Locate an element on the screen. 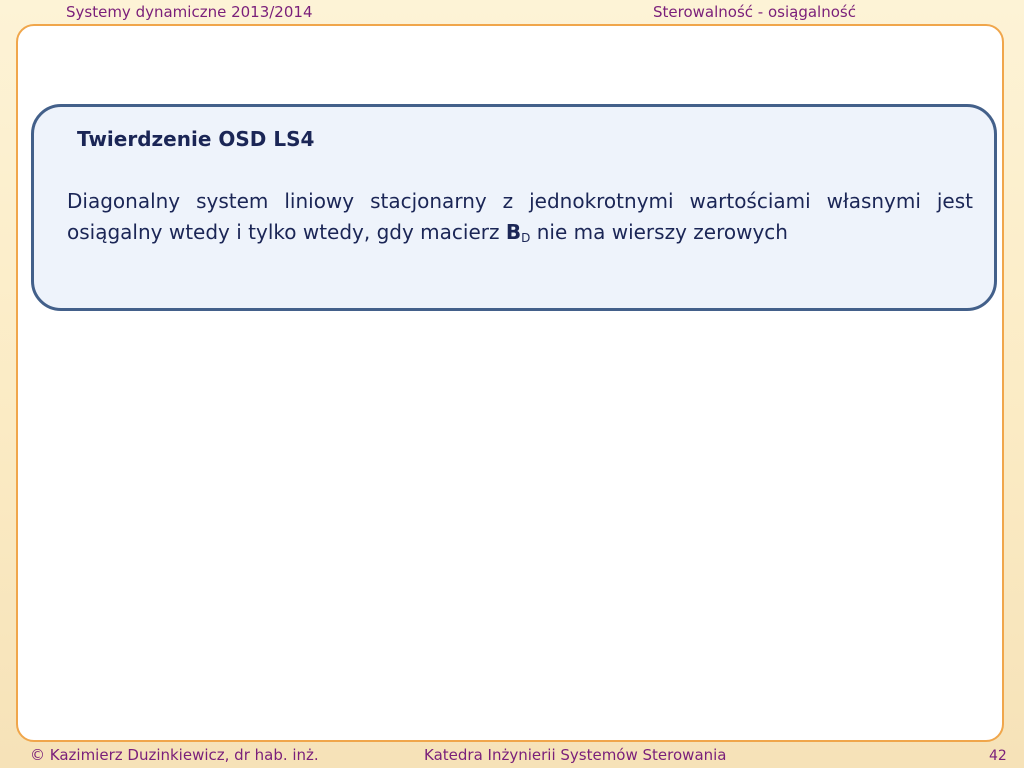 Image resolution: width=1024 pixels, height=768 pixels. theorem-title: Twierdzenie OSD LS4 is located at coordinates (196, 139).